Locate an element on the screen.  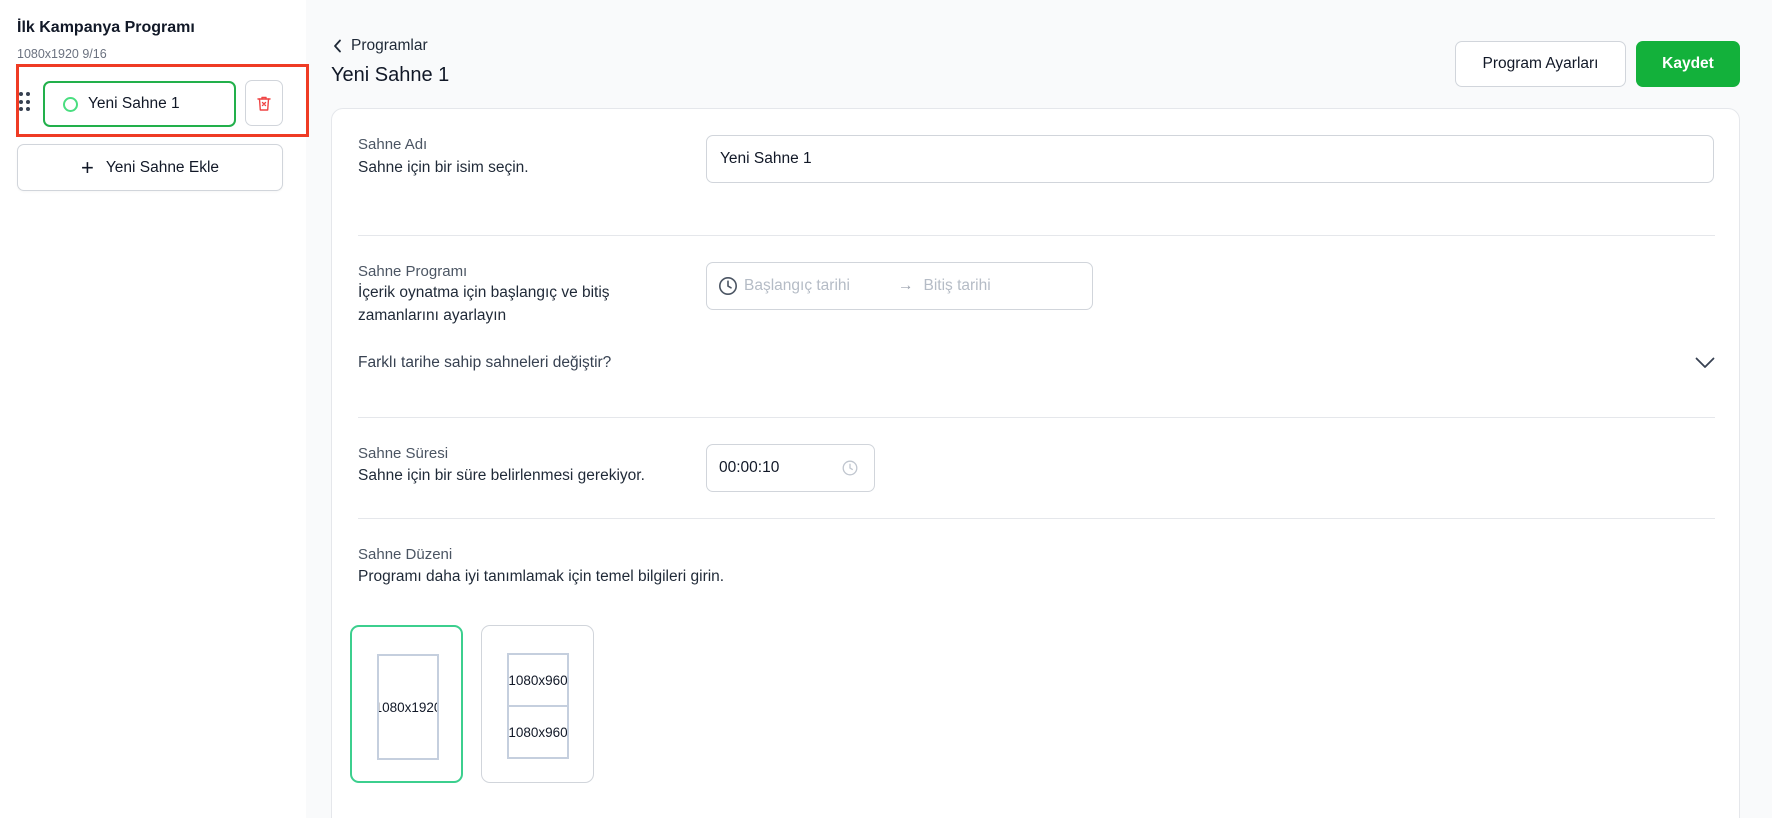
program-resolution: 1080x1920 9/16 is located at coordinates (62, 54).